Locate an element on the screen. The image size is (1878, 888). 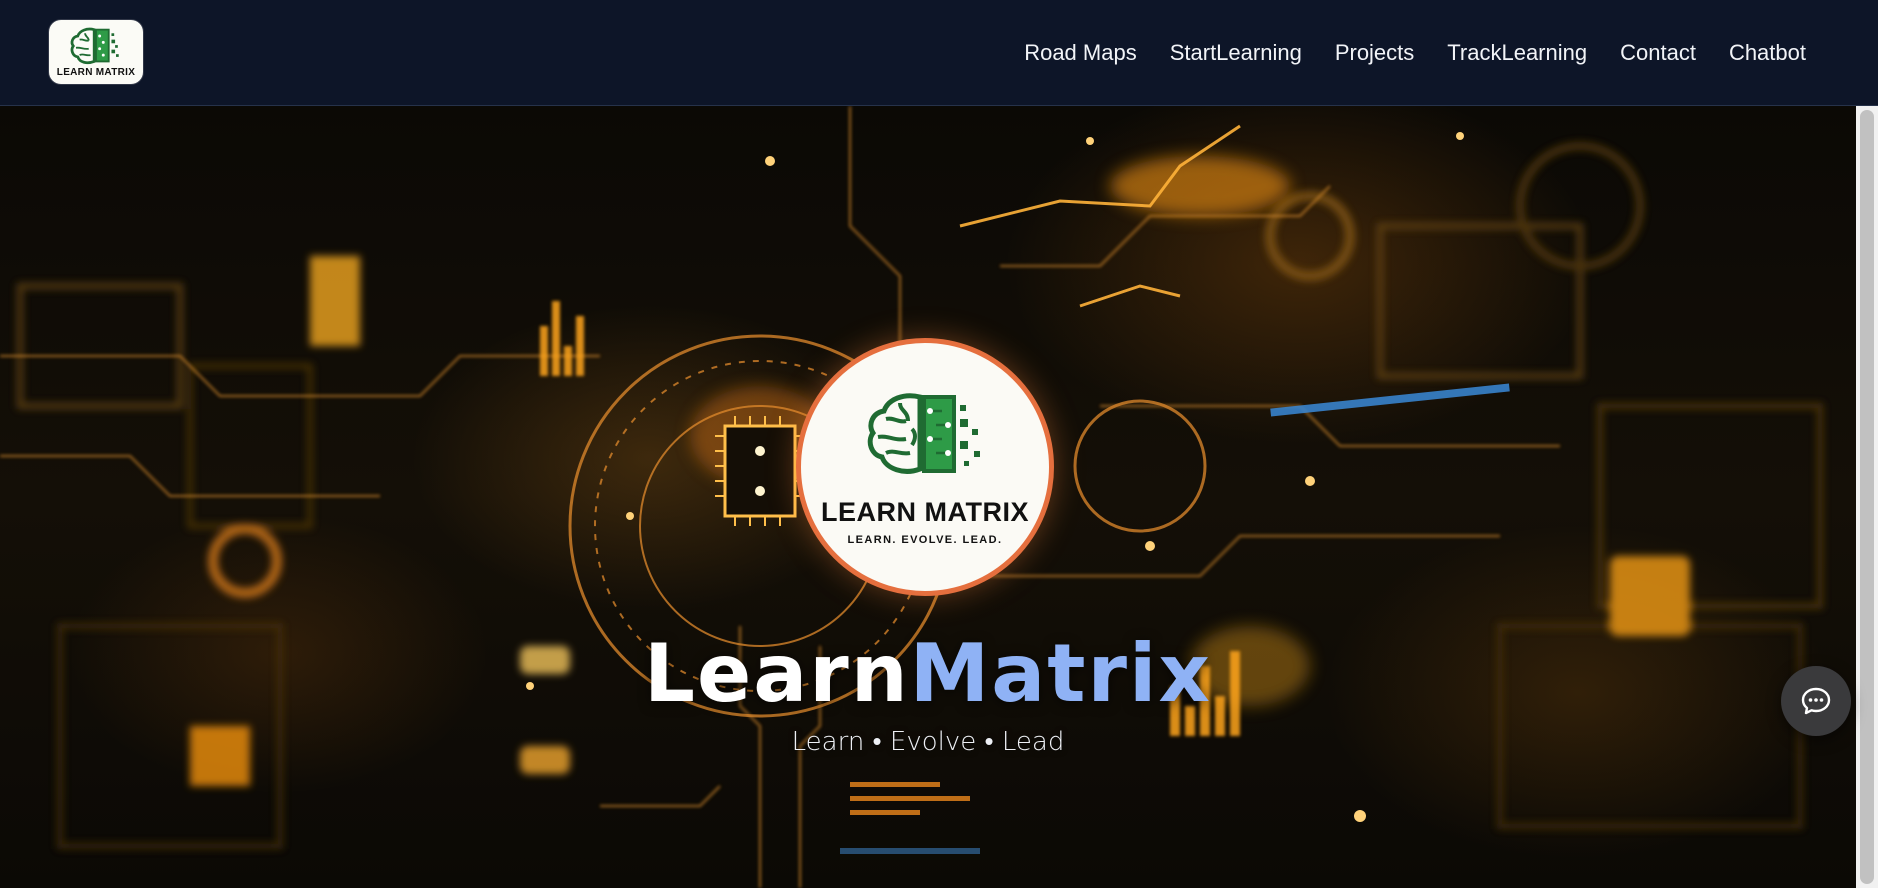
hero-logo-title: LEARN MATRIX is located at coordinates (925, 511).